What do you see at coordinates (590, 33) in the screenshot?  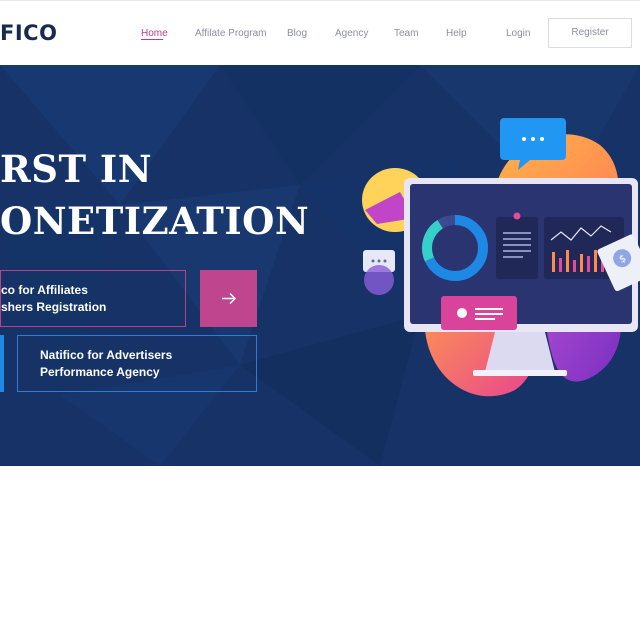 I see `register-button: Register` at bounding box center [590, 33].